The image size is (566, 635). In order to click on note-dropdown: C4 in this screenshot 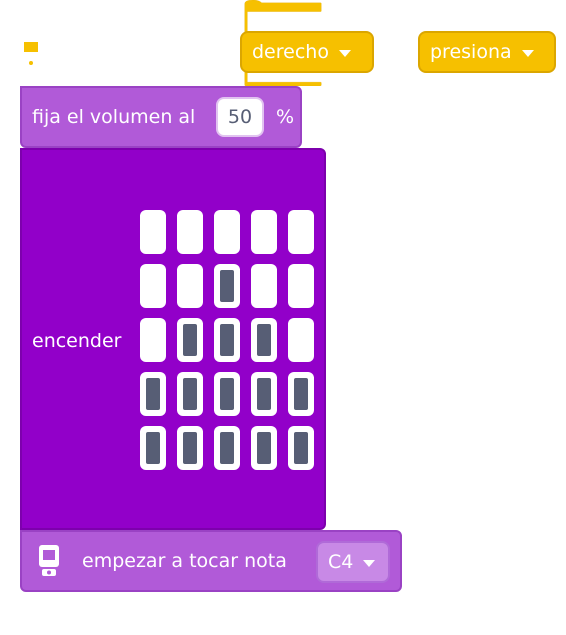, I will do `click(353, 562)`.